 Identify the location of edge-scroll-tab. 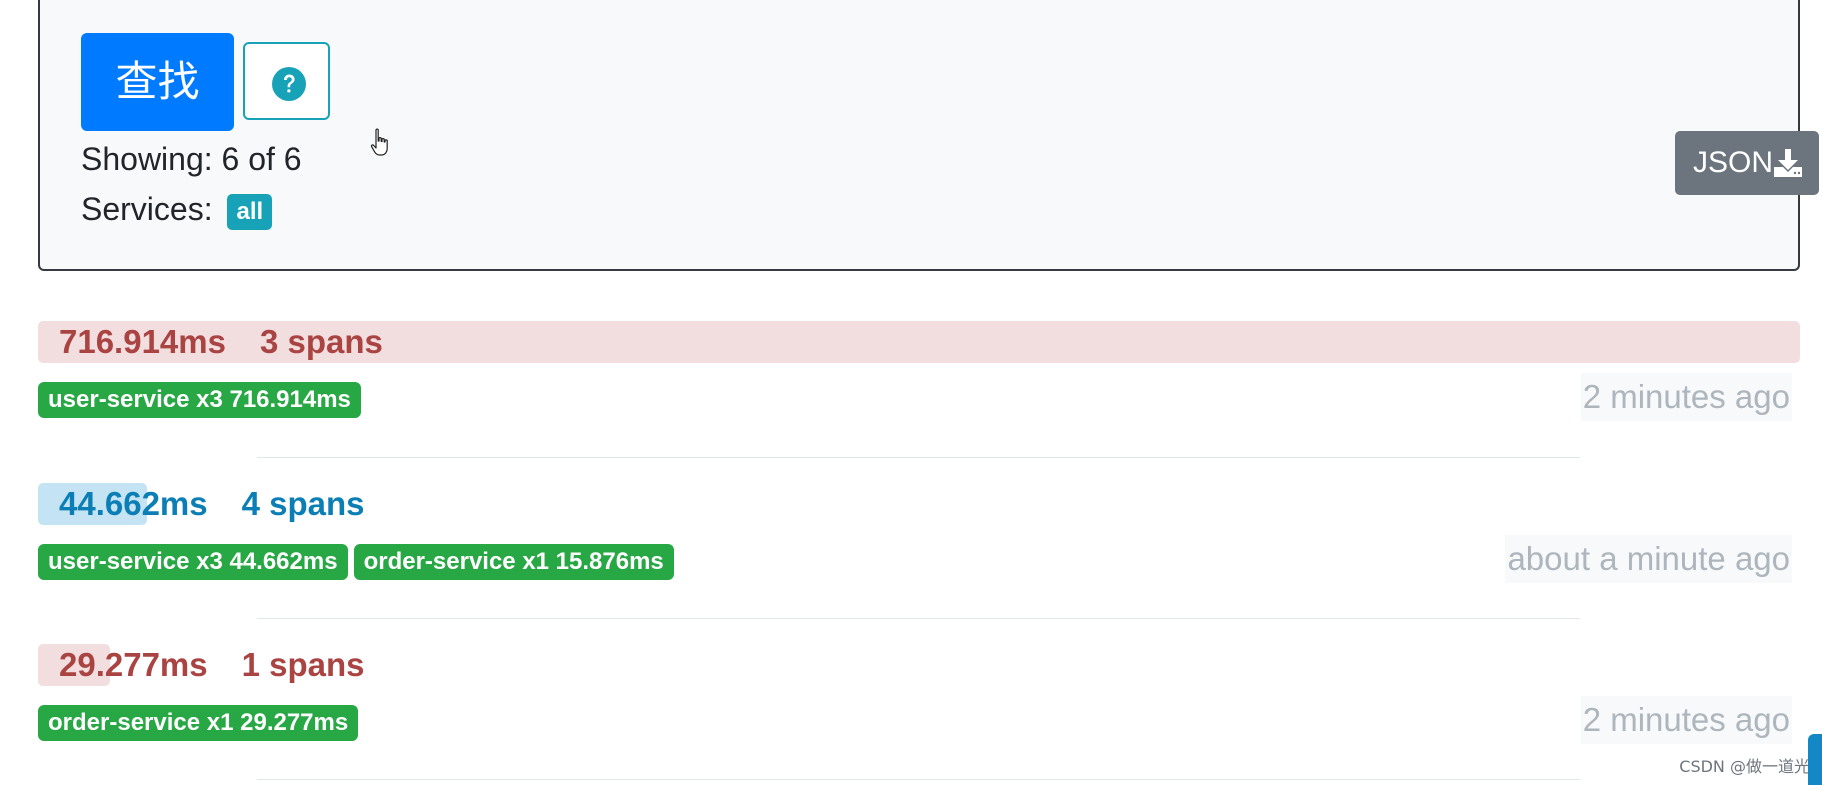
(1815, 759).